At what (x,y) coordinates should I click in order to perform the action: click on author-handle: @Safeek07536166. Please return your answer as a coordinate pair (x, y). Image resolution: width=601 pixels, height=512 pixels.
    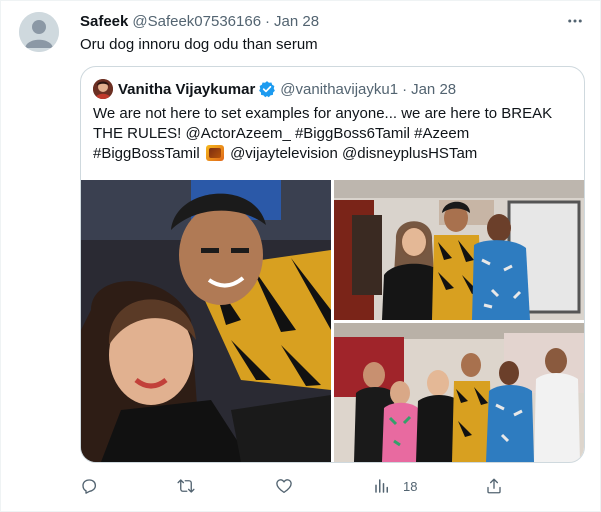
    Looking at the image, I should click on (196, 21).